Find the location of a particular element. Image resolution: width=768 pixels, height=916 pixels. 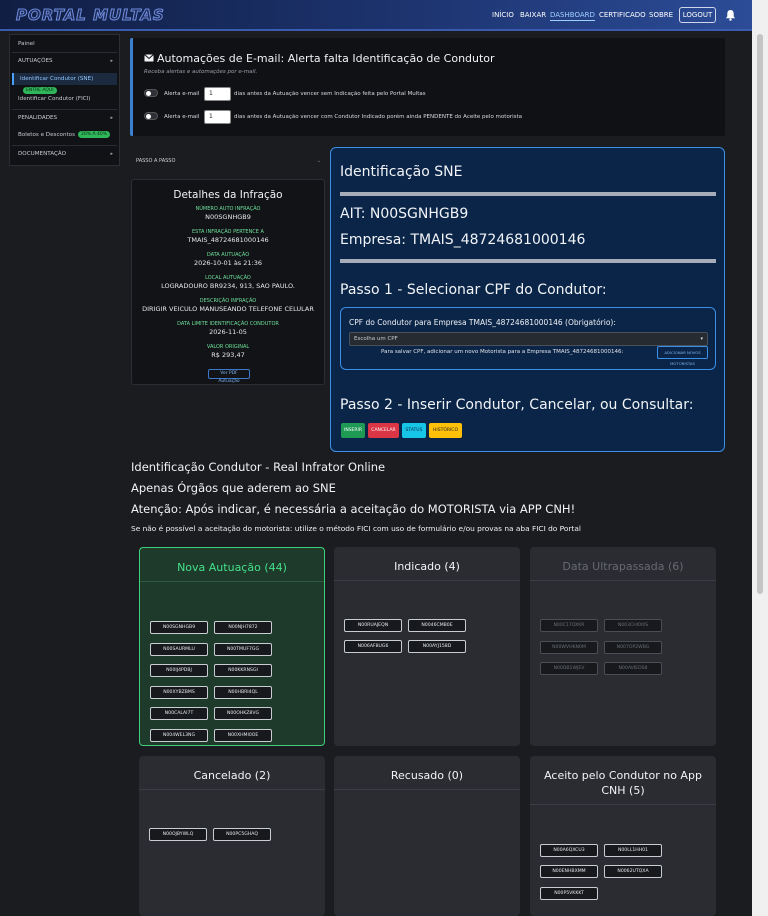

sidebar-item-label: DOCUMENTAÇÃO is located at coordinates (42, 154).